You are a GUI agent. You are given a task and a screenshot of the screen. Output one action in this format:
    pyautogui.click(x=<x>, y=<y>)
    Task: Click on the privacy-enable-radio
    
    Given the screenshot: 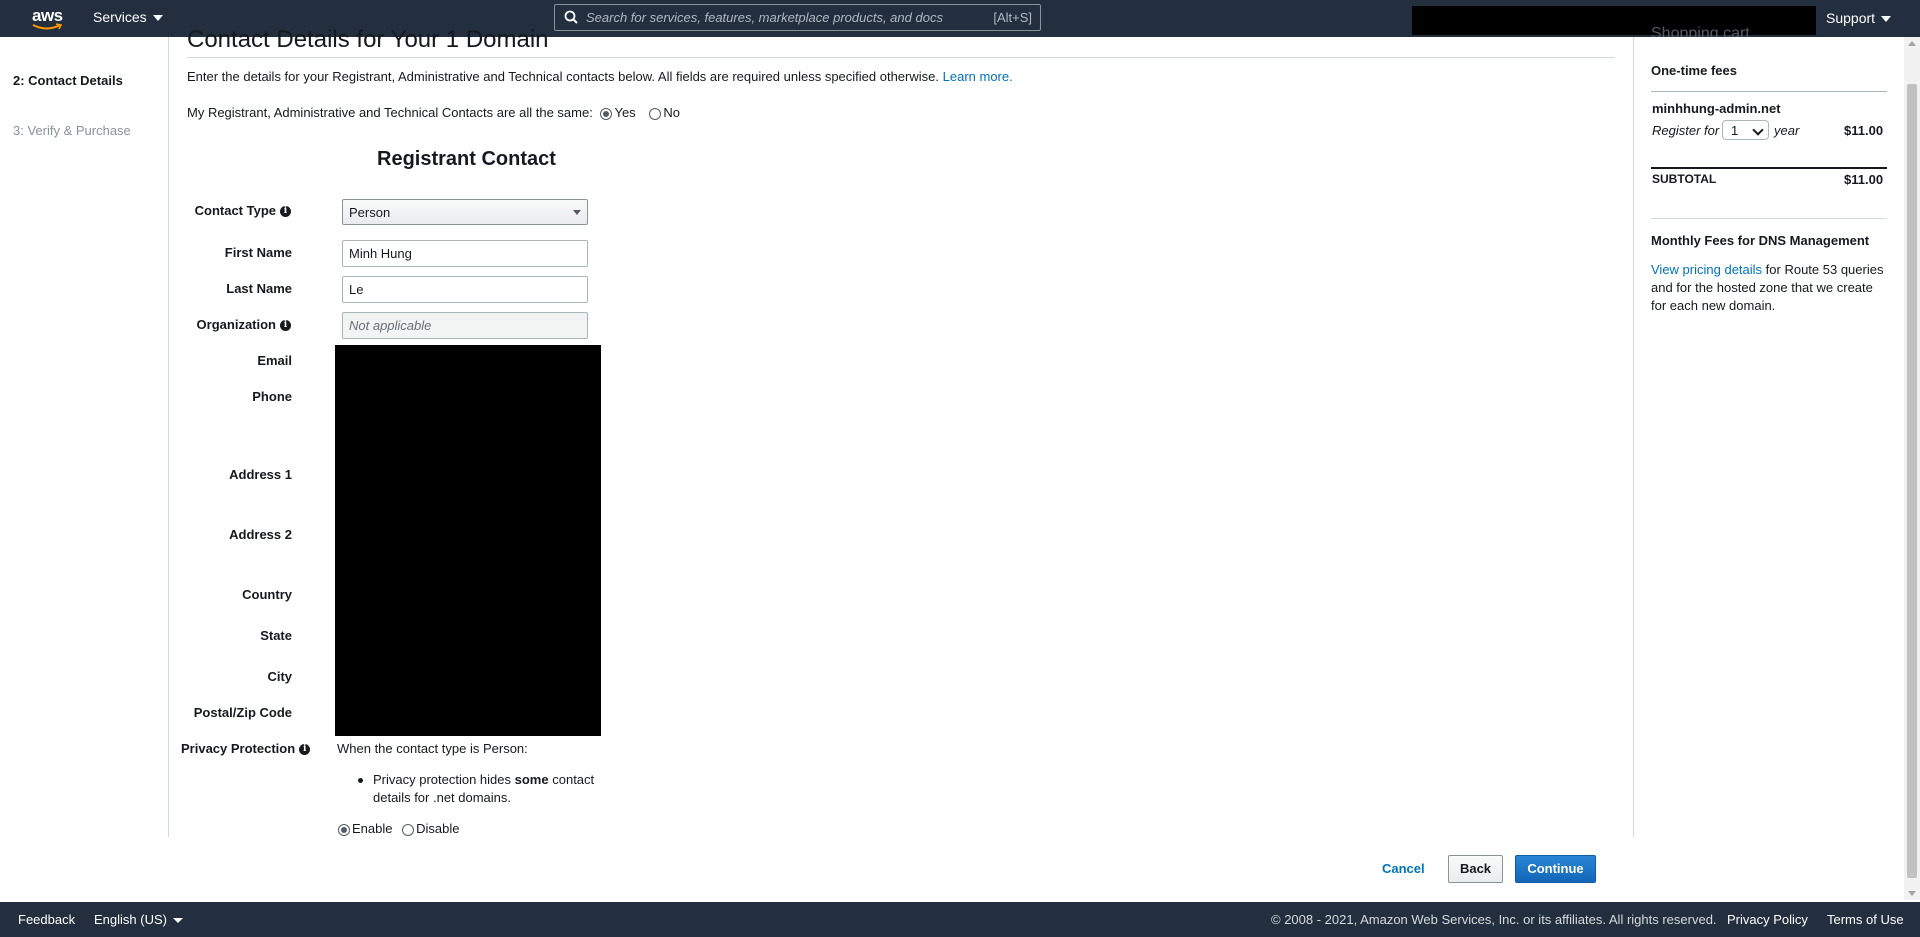 What is the action you would take?
    pyautogui.click(x=344, y=829)
    